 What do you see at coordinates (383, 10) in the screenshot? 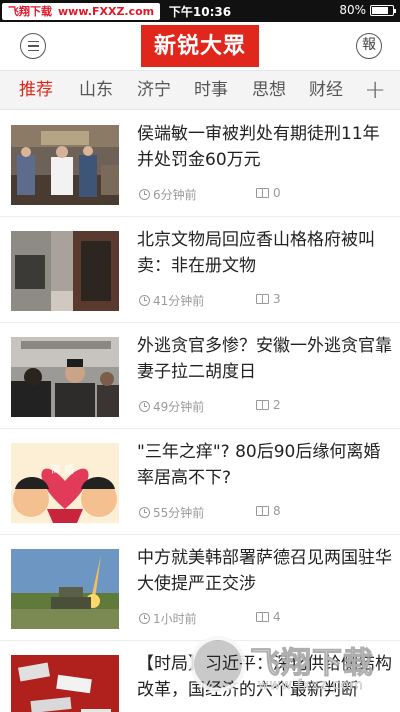
I see `battery-icon` at bounding box center [383, 10].